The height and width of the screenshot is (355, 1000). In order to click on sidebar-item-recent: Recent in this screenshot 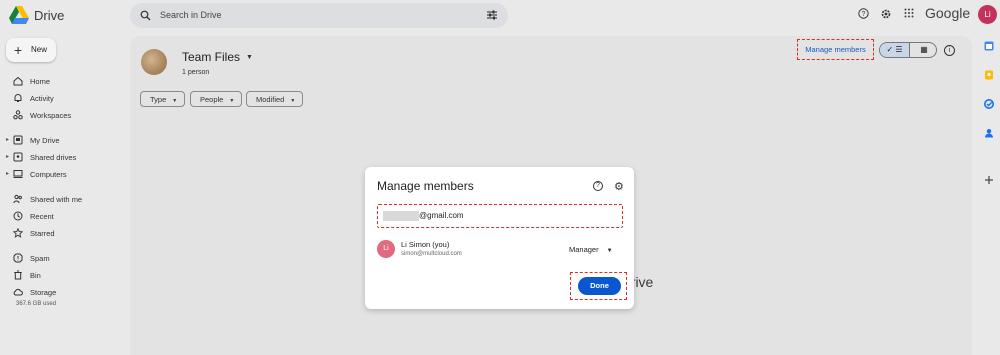, I will do `click(62, 217)`.